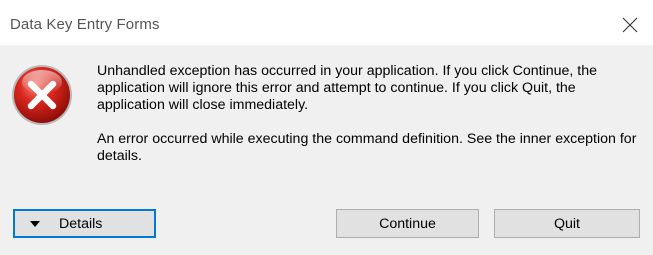 The width and height of the screenshot is (653, 255). Describe the element at coordinates (407, 223) in the screenshot. I see `continue-button: Continue` at that location.